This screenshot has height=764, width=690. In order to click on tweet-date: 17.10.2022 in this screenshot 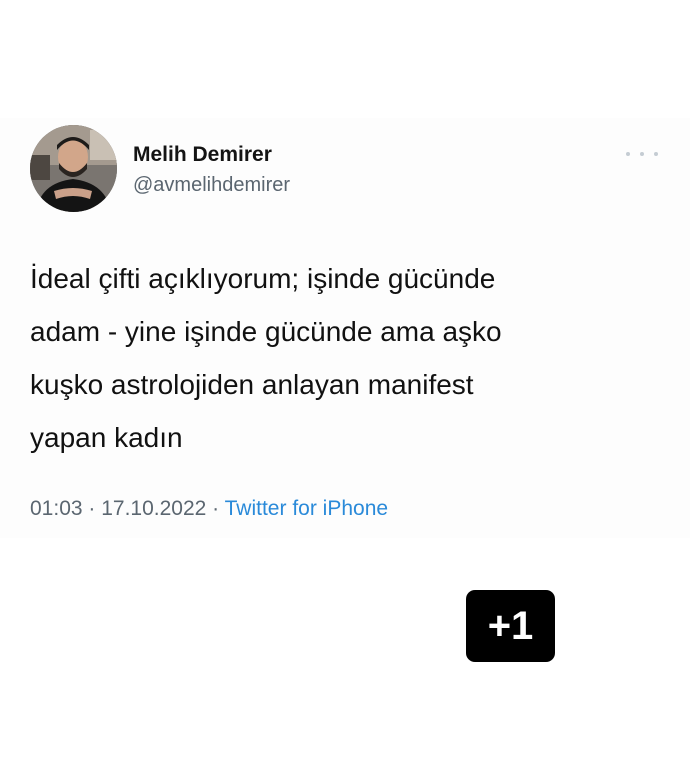, I will do `click(153, 508)`.